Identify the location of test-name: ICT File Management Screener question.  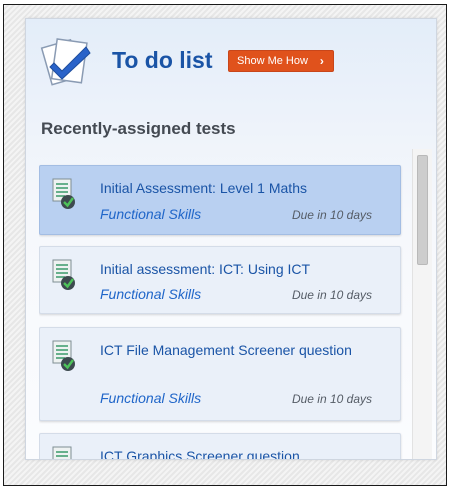
(237, 350).